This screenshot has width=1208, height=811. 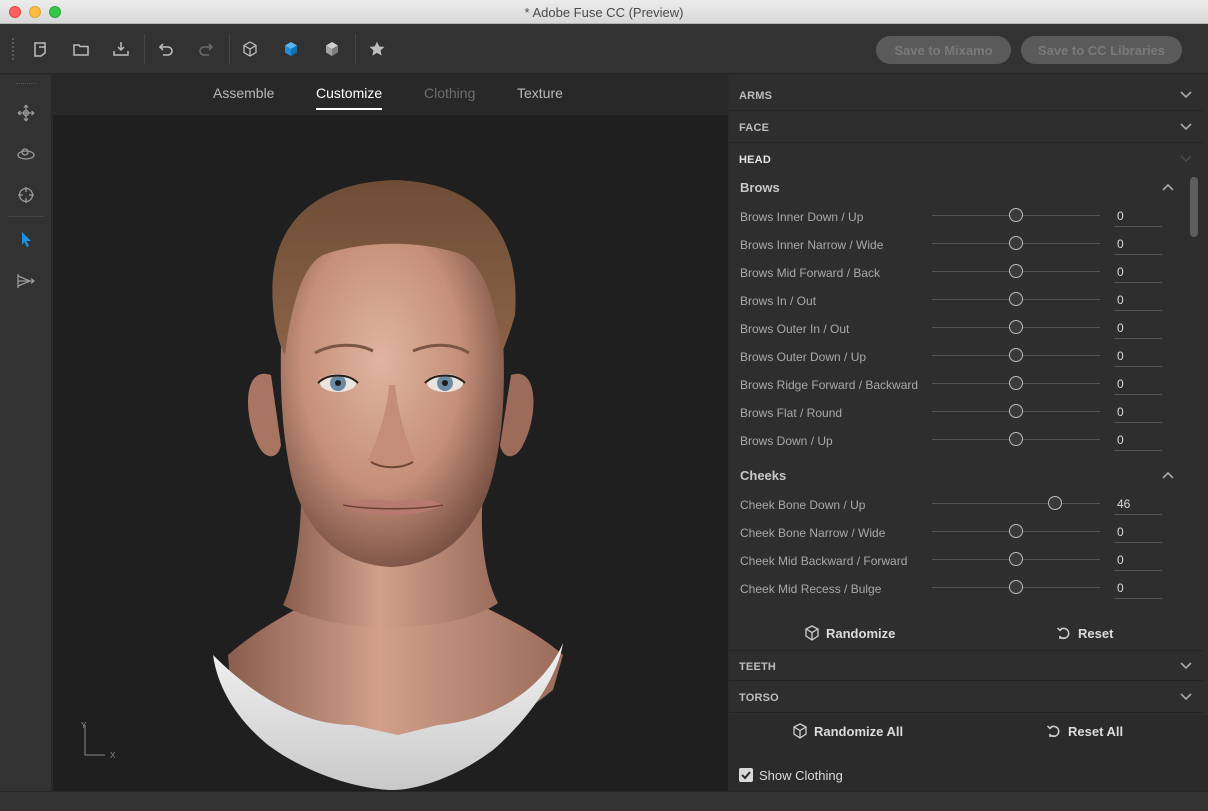 What do you see at coordinates (349, 97) in the screenshot?
I see `tab-customize: Customize` at bounding box center [349, 97].